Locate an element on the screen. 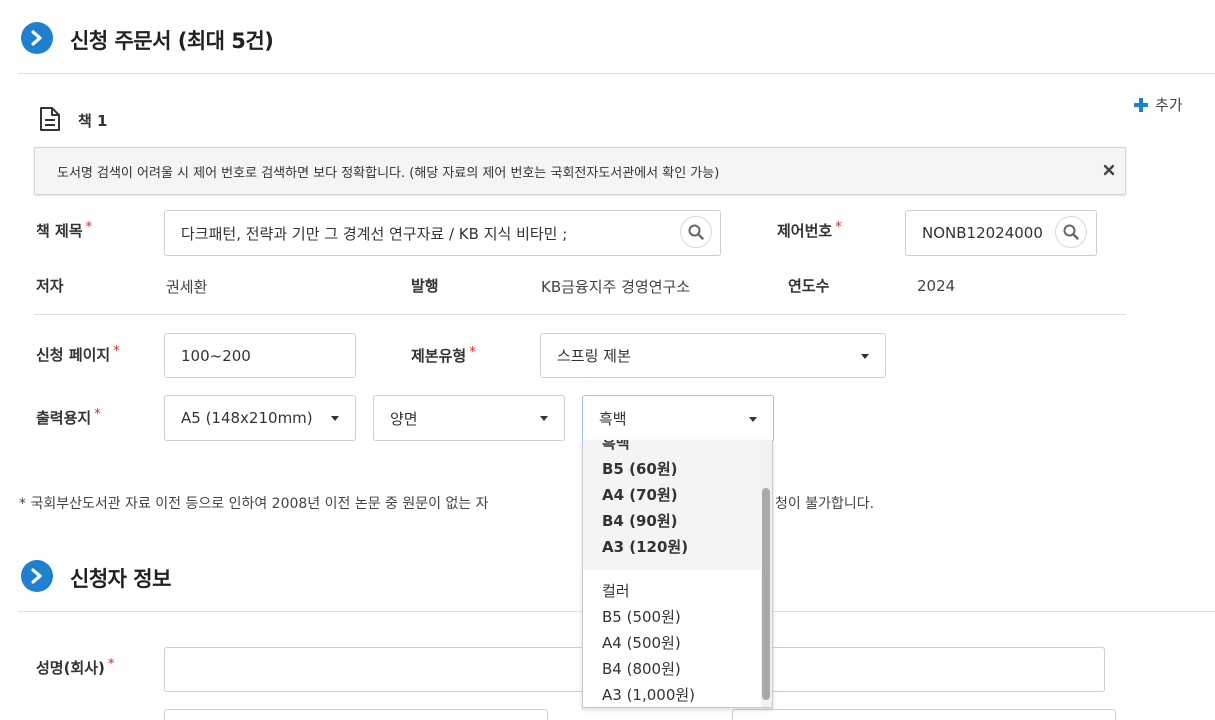 The height and width of the screenshot is (720, 1215). control-number-value: NONB12024000 is located at coordinates (982, 233).